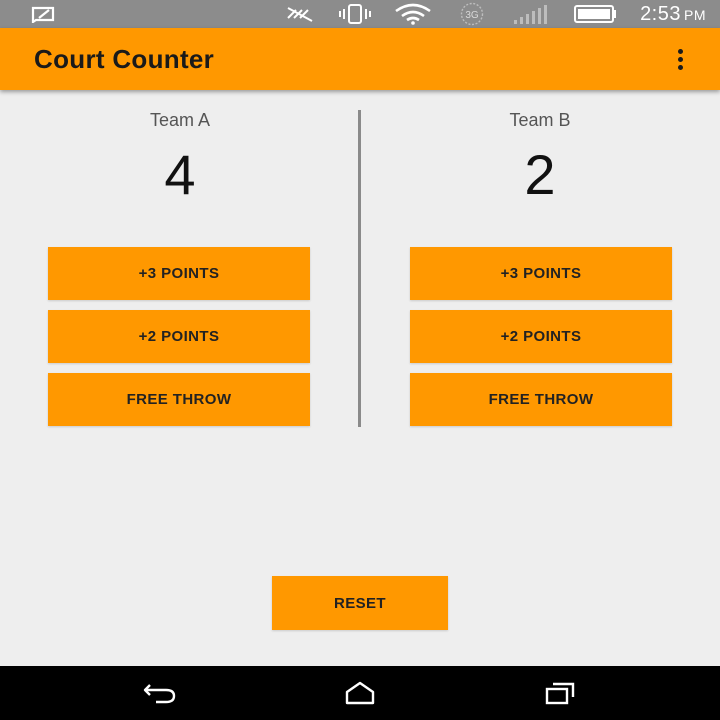  I want to click on status-bar: 3G 2:53 PM, so click(360, 14).